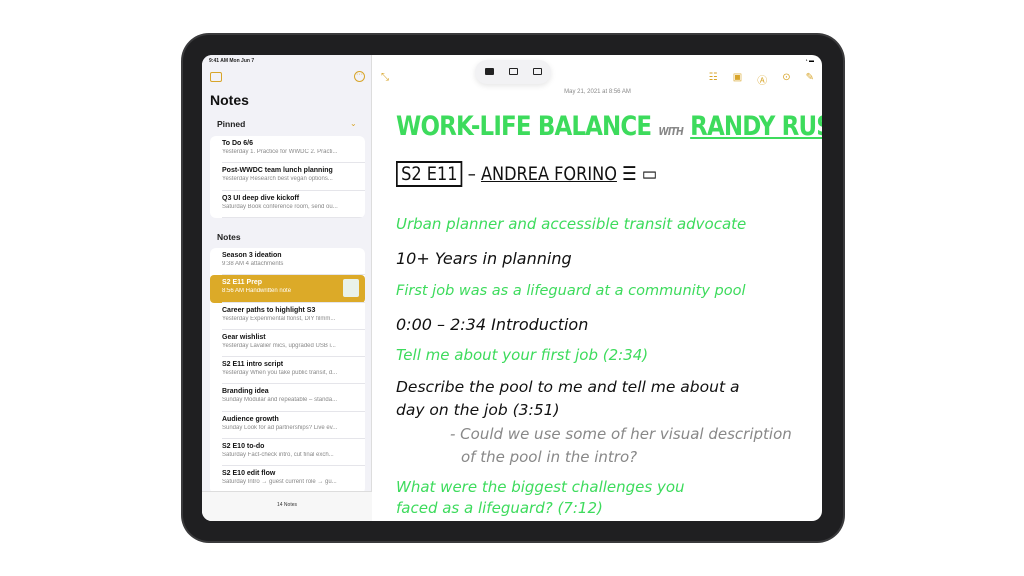  What do you see at coordinates (244, 337) in the screenshot?
I see `note-title: Gear wishlist` at bounding box center [244, 337].